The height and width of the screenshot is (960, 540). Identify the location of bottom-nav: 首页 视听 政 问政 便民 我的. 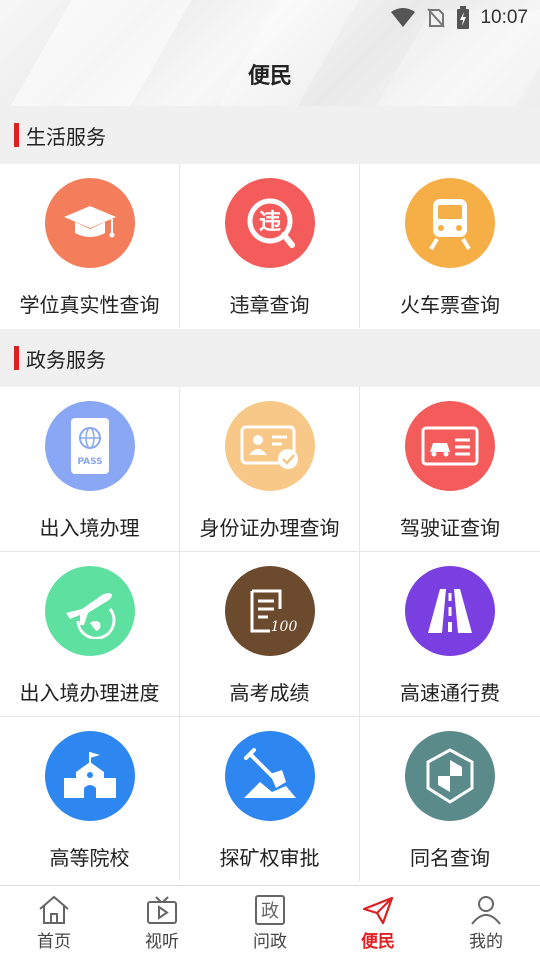
(270, 922).